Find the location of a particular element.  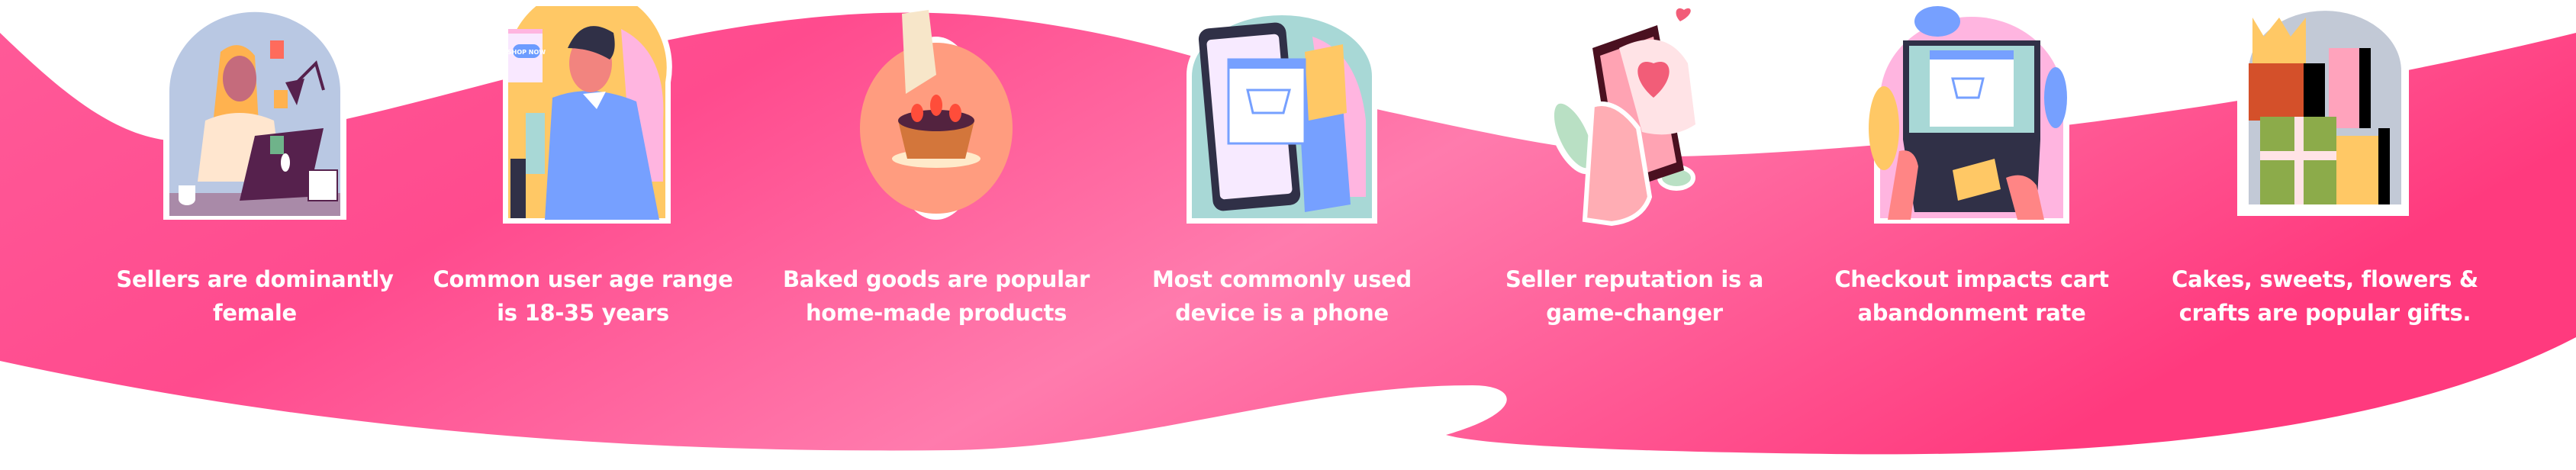

caption-line: is 18-35 years is located at coordinates (583, 313).